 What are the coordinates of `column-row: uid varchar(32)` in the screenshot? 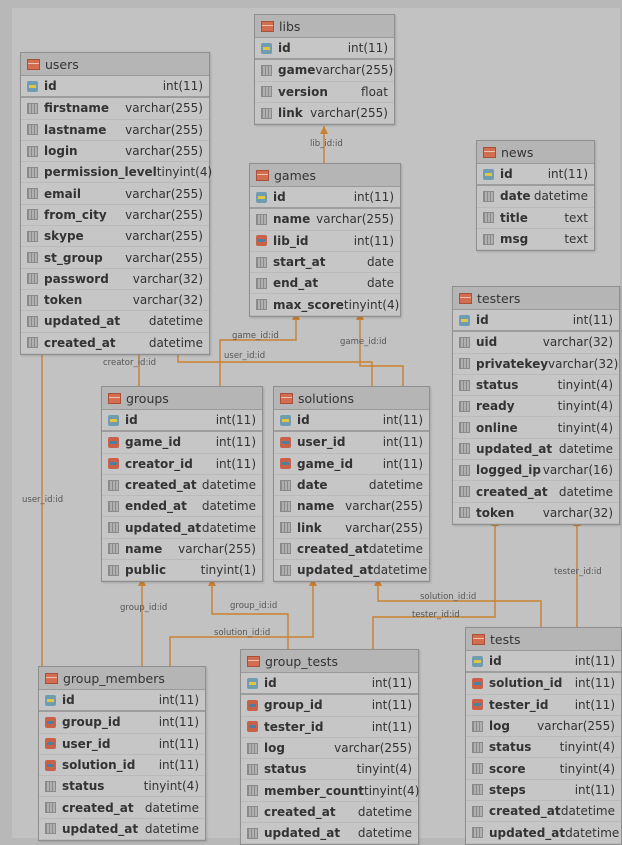 It's located at (536, 343).